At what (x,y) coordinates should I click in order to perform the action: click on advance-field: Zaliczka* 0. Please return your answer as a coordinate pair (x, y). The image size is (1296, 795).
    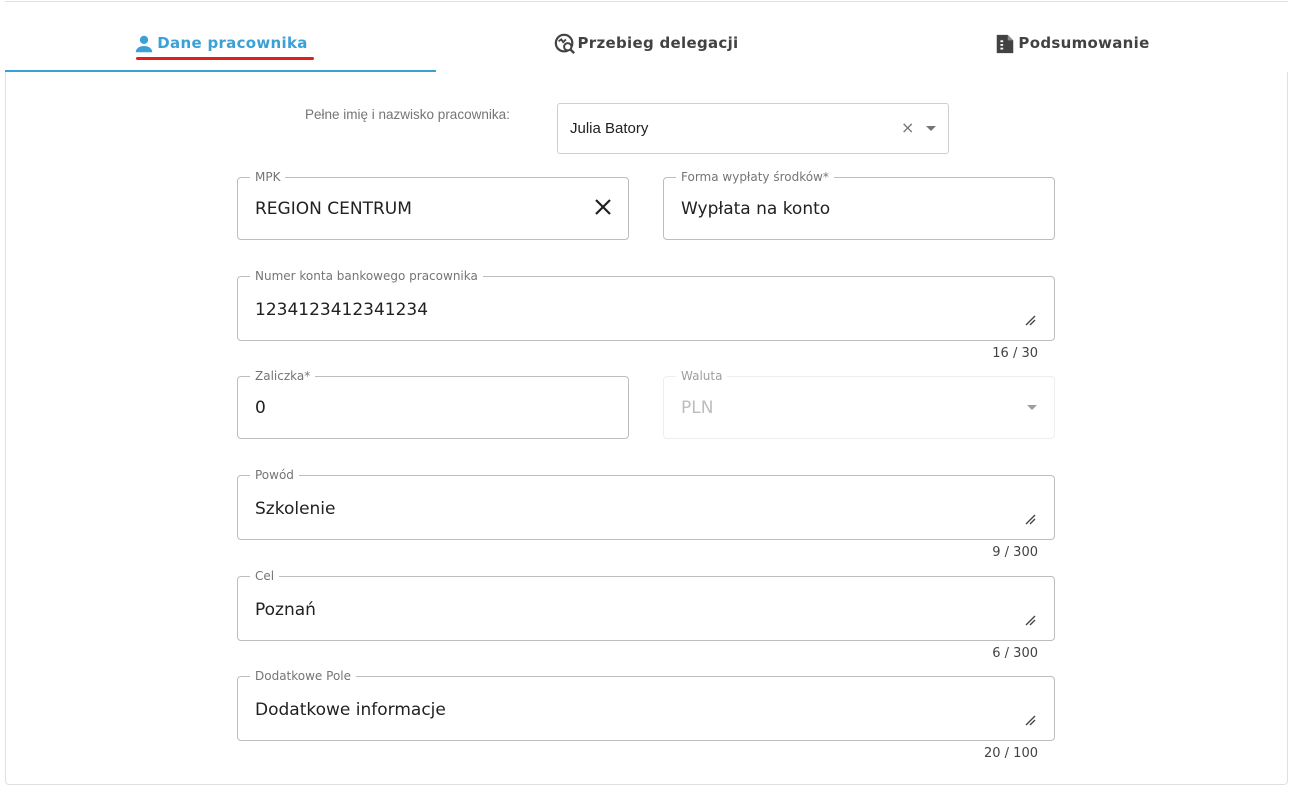
    Looking at the image, I should click on (433, 403).